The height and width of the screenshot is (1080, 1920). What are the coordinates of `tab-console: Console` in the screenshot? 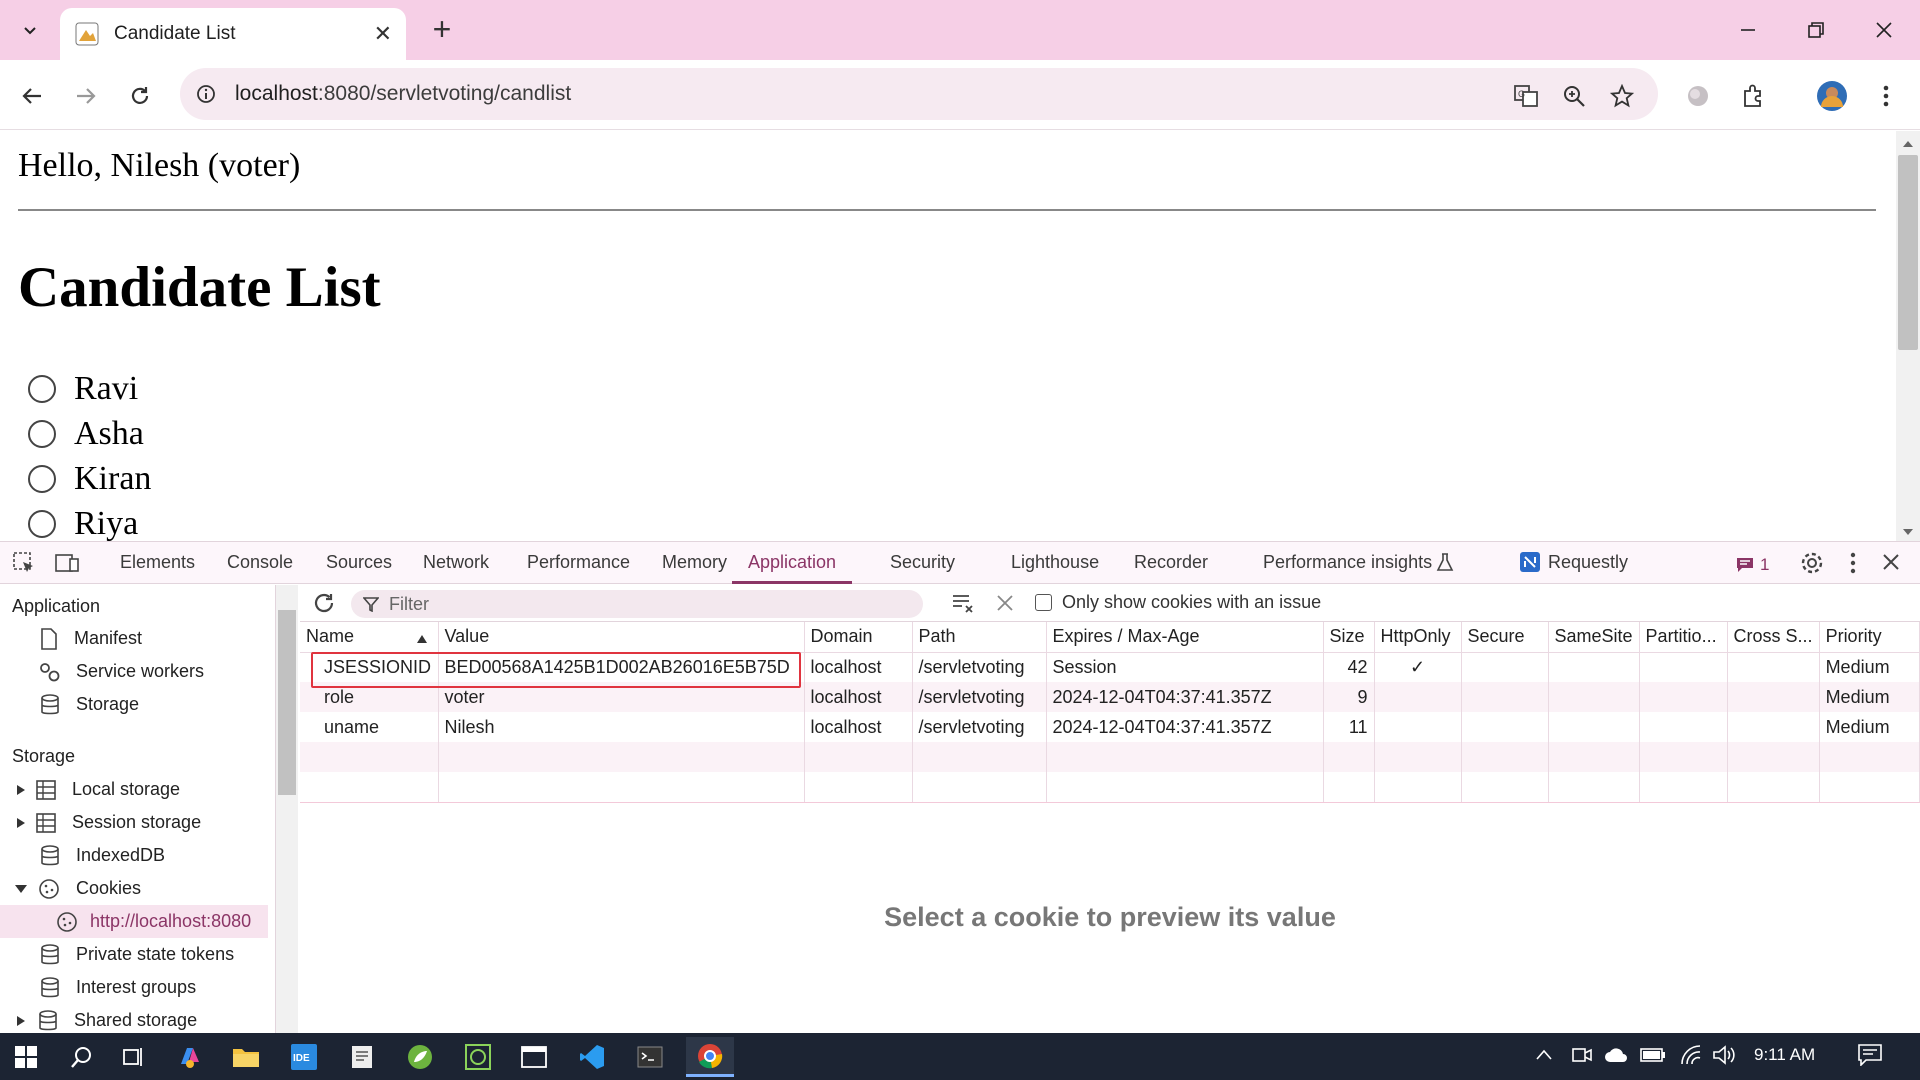 It's located at (260, 562).